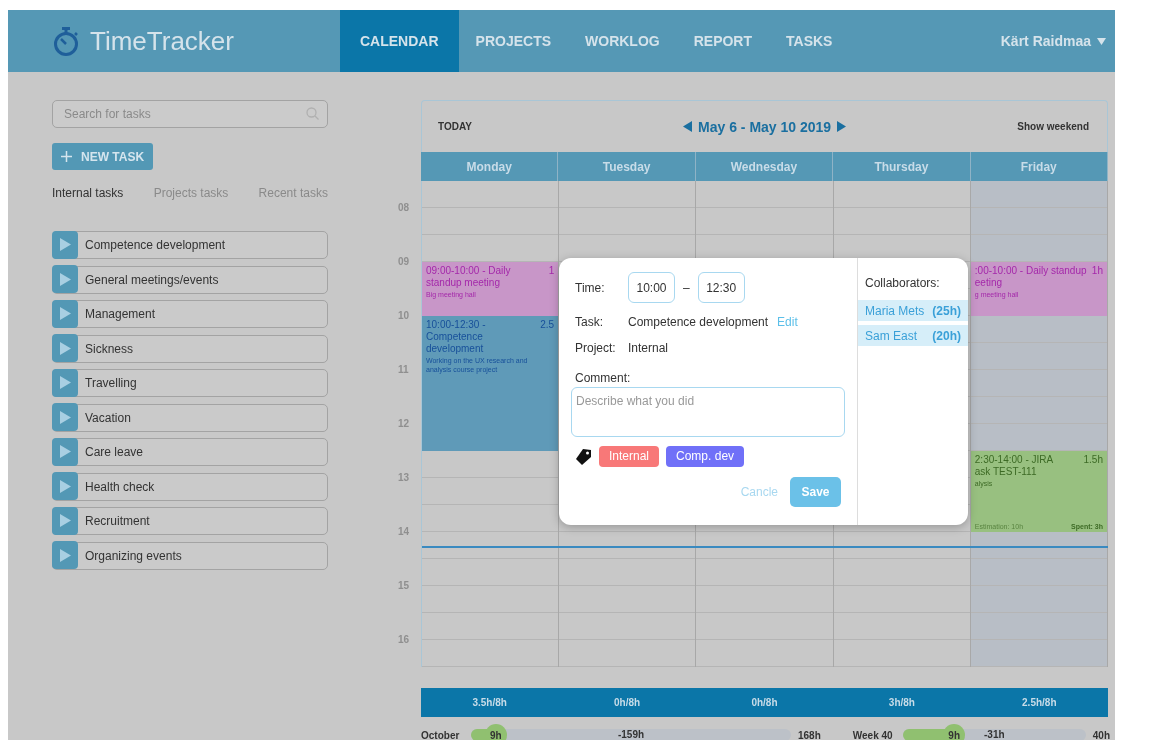 This screenshot has height=740, width=1150. I want to click on task-tab: Recent tasks, so click(293, 193).